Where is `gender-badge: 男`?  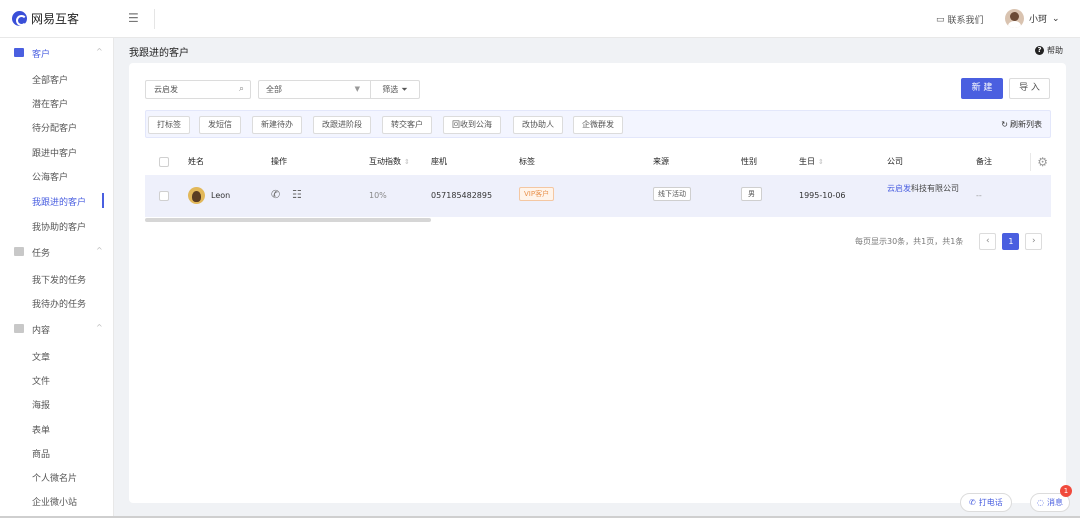 gender-badge: 男 is located at coordinates (751, 194).